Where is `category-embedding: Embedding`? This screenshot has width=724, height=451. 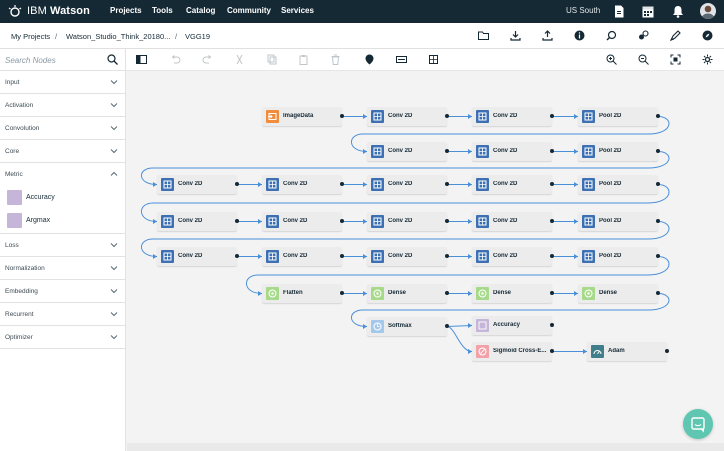
category-embedding: Embedding is located at coordinates (63, 291).